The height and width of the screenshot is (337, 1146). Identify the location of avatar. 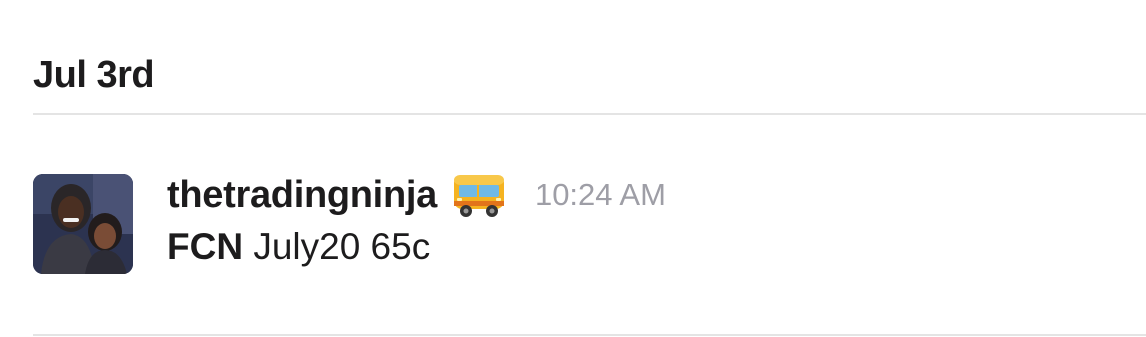
(83, 224).